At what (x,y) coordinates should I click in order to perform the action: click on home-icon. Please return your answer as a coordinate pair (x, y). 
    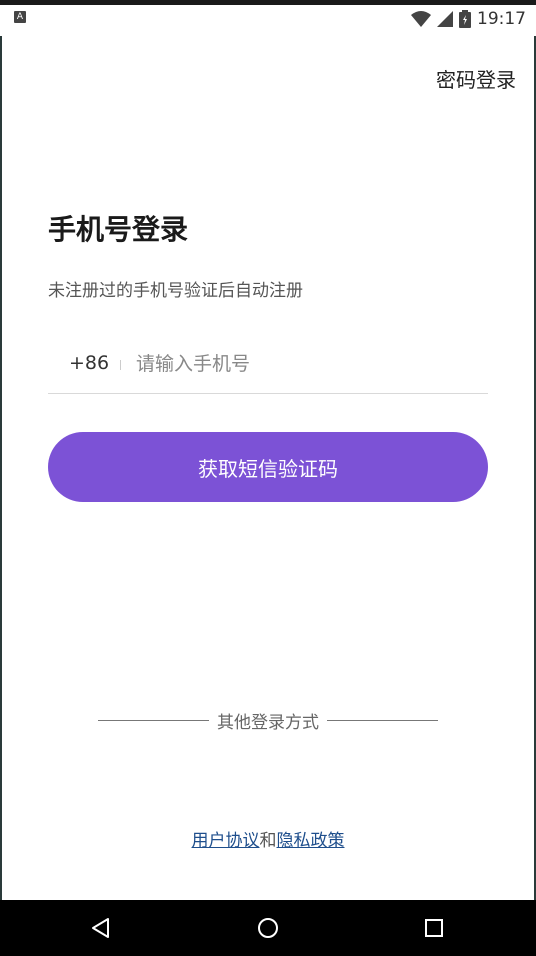
    Looking at the image, I should click on (268, 928).